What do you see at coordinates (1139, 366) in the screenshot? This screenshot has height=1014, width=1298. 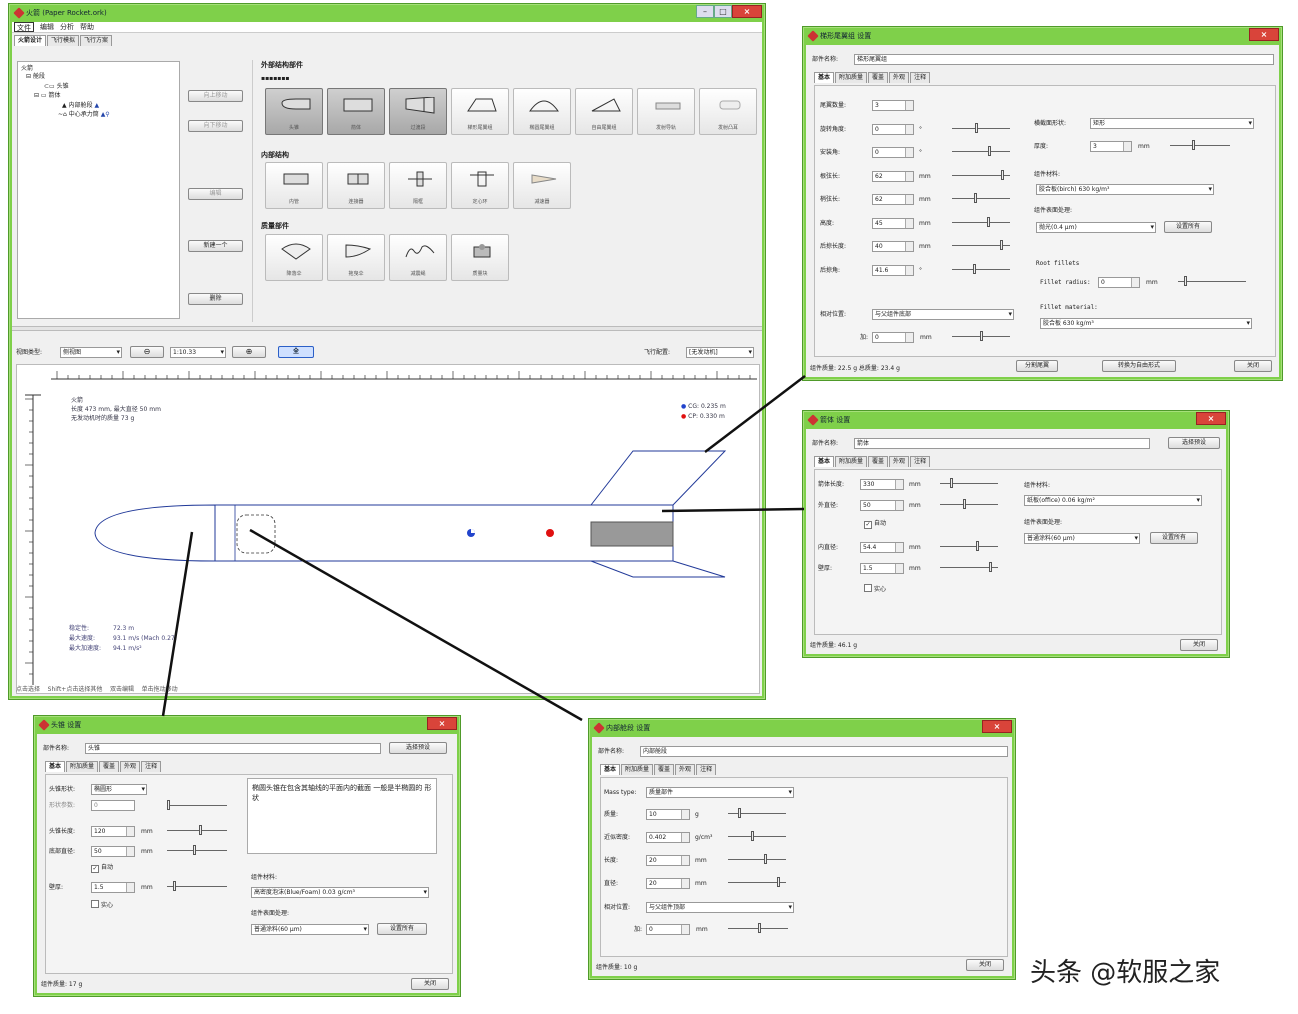 I see `fin-convert-button: 转换为自由形式` at bounding box center [1139, 366].